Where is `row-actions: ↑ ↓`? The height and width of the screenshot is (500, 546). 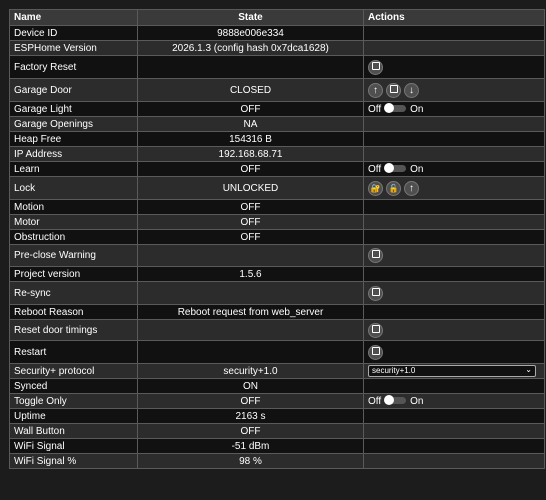
row-actions: ↑ ↓ is located at coordinates (454, 90).